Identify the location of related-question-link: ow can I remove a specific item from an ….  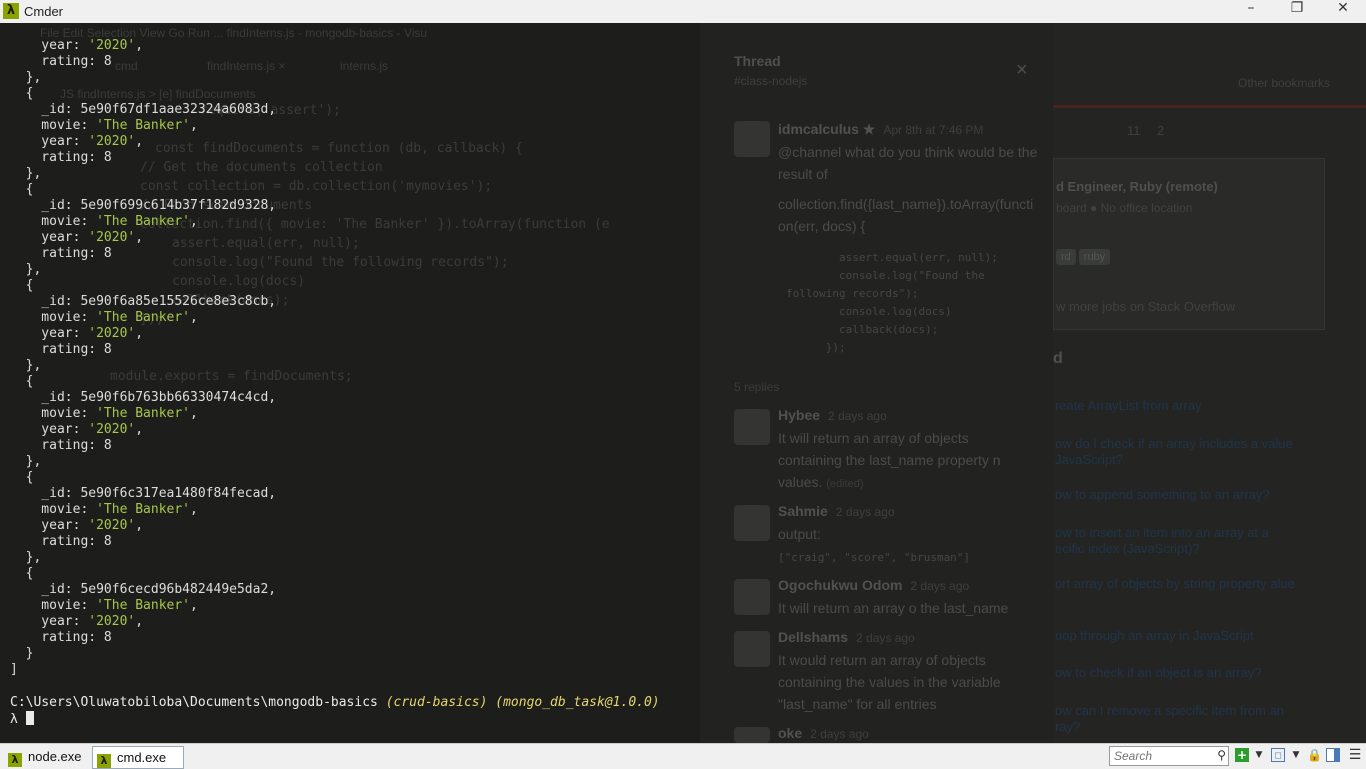
(1175, 719).